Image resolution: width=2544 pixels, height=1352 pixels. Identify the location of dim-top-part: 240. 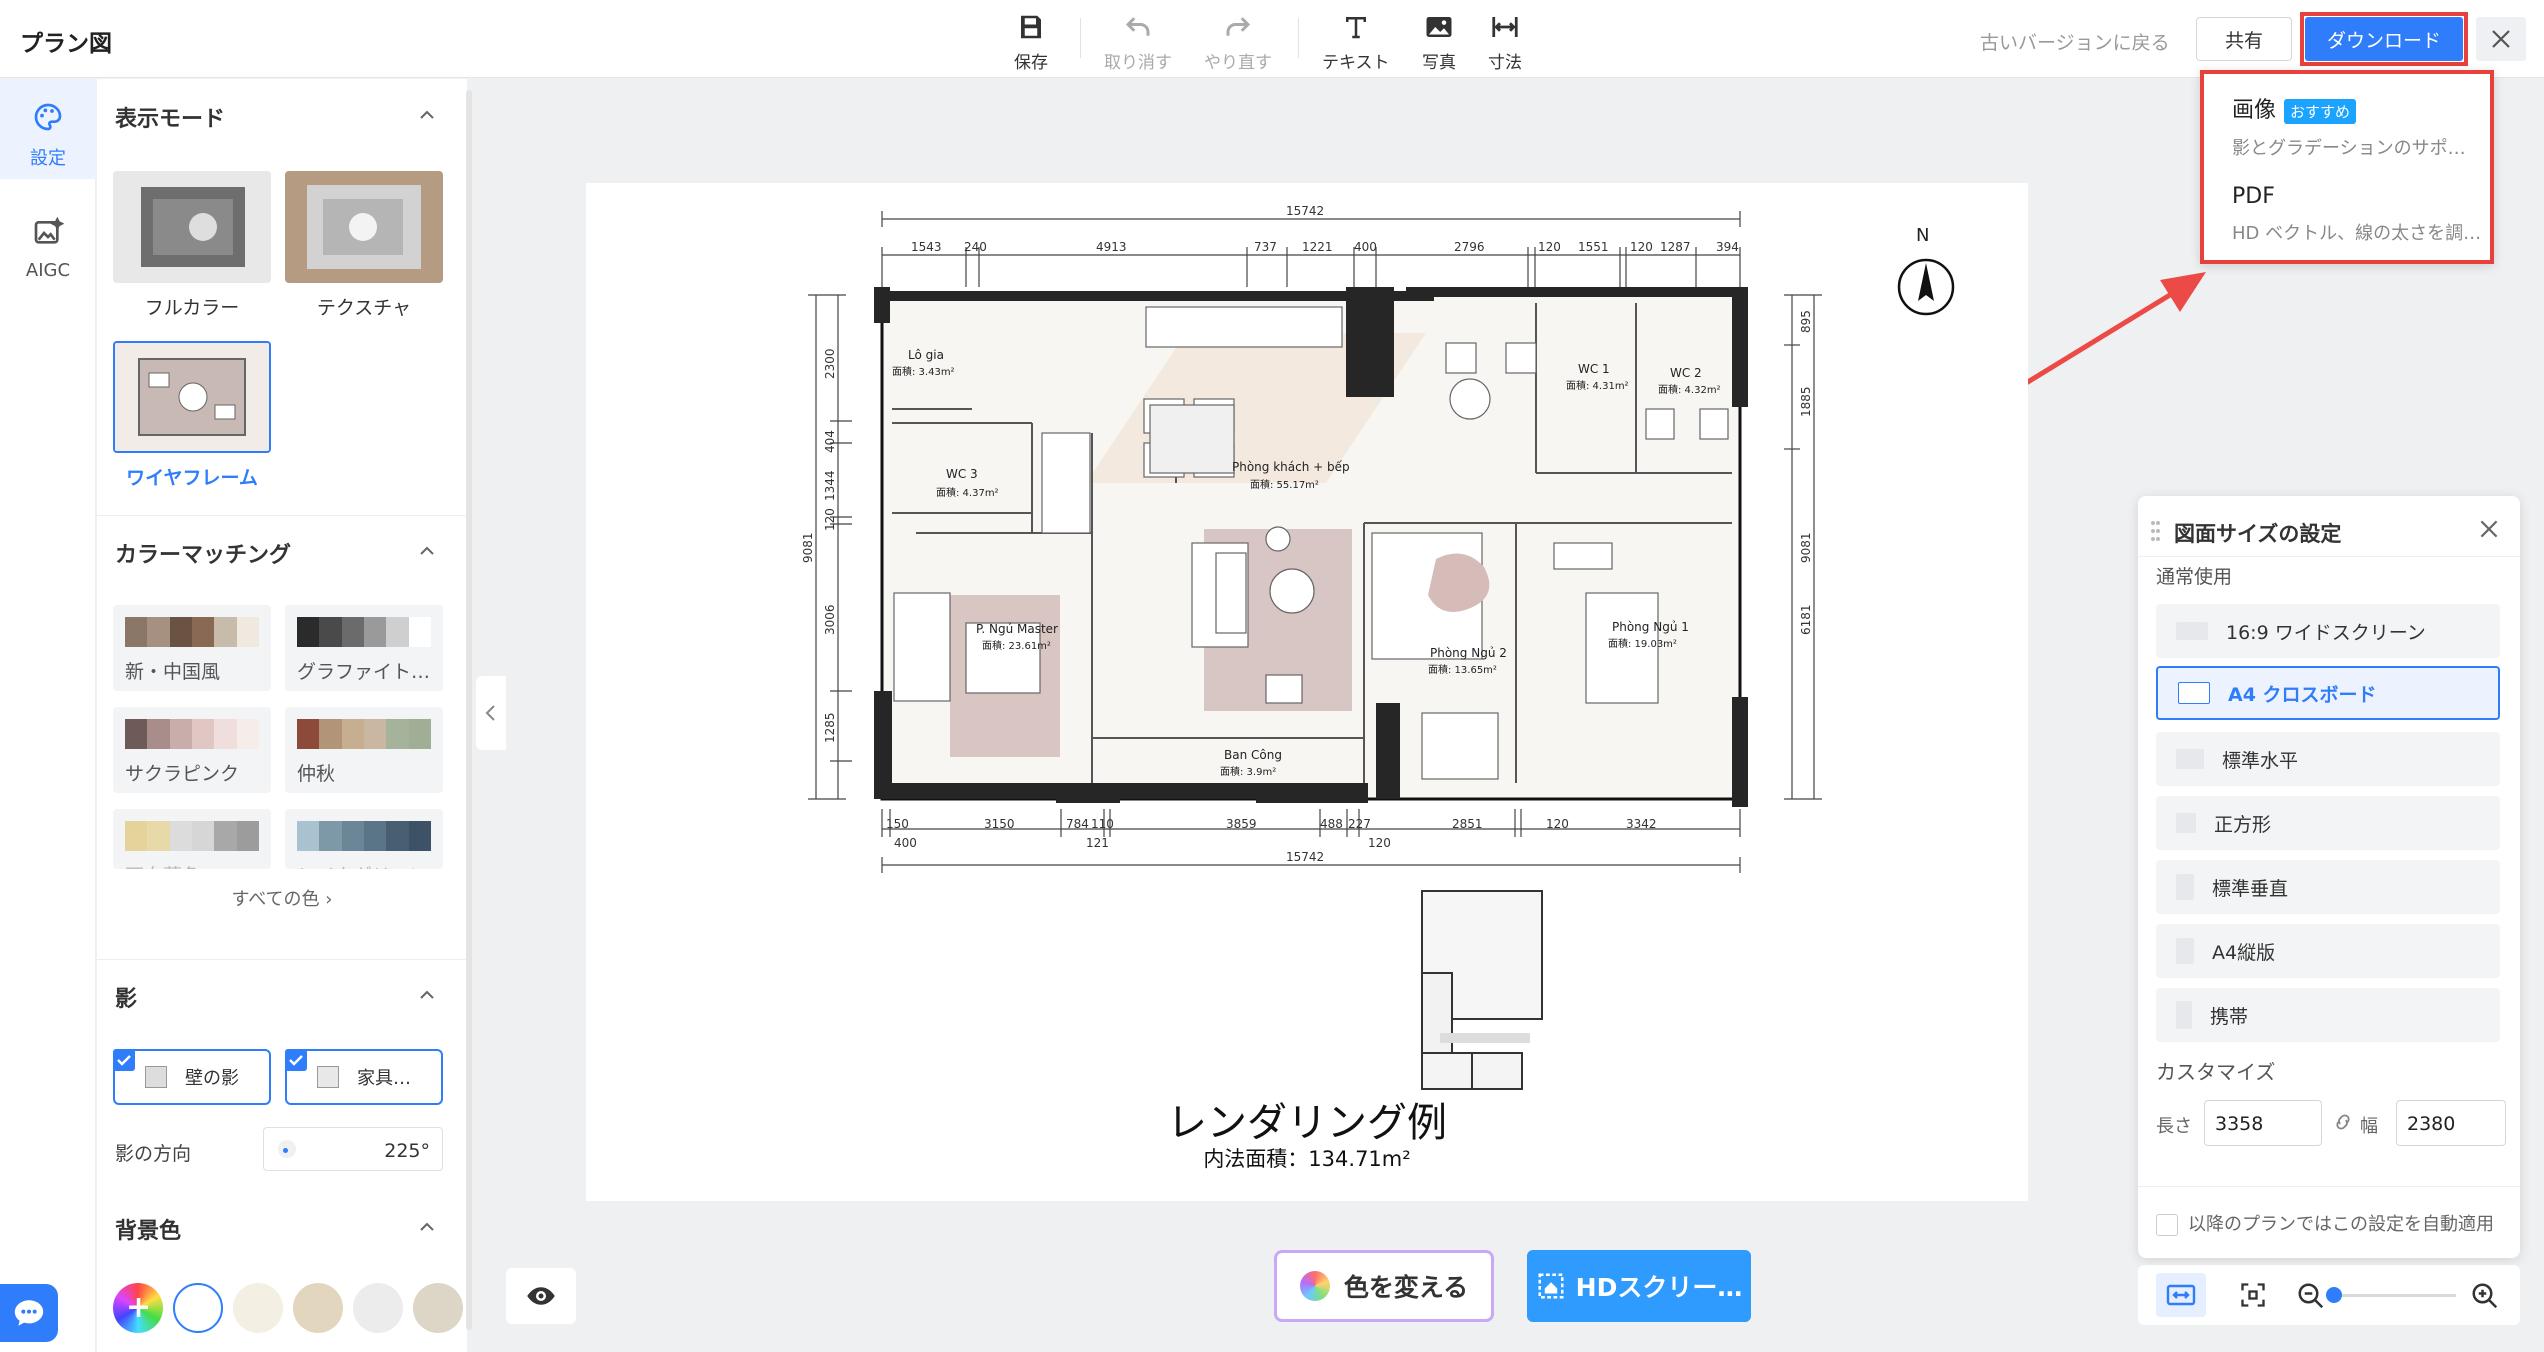
(975, 247).